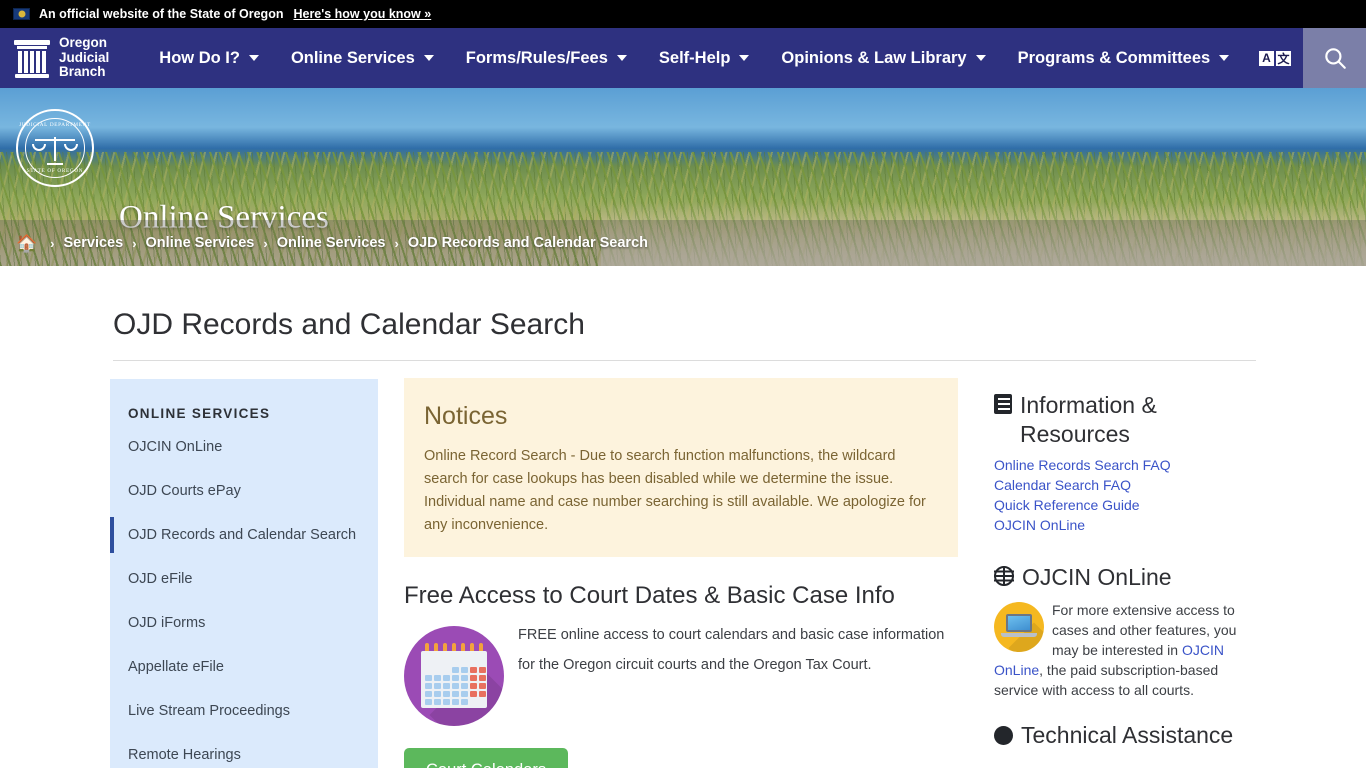  What do you see at coordinates (1003, 575) in the screenshot?
I see `globe-icon` at bounding box center [1003, 575].